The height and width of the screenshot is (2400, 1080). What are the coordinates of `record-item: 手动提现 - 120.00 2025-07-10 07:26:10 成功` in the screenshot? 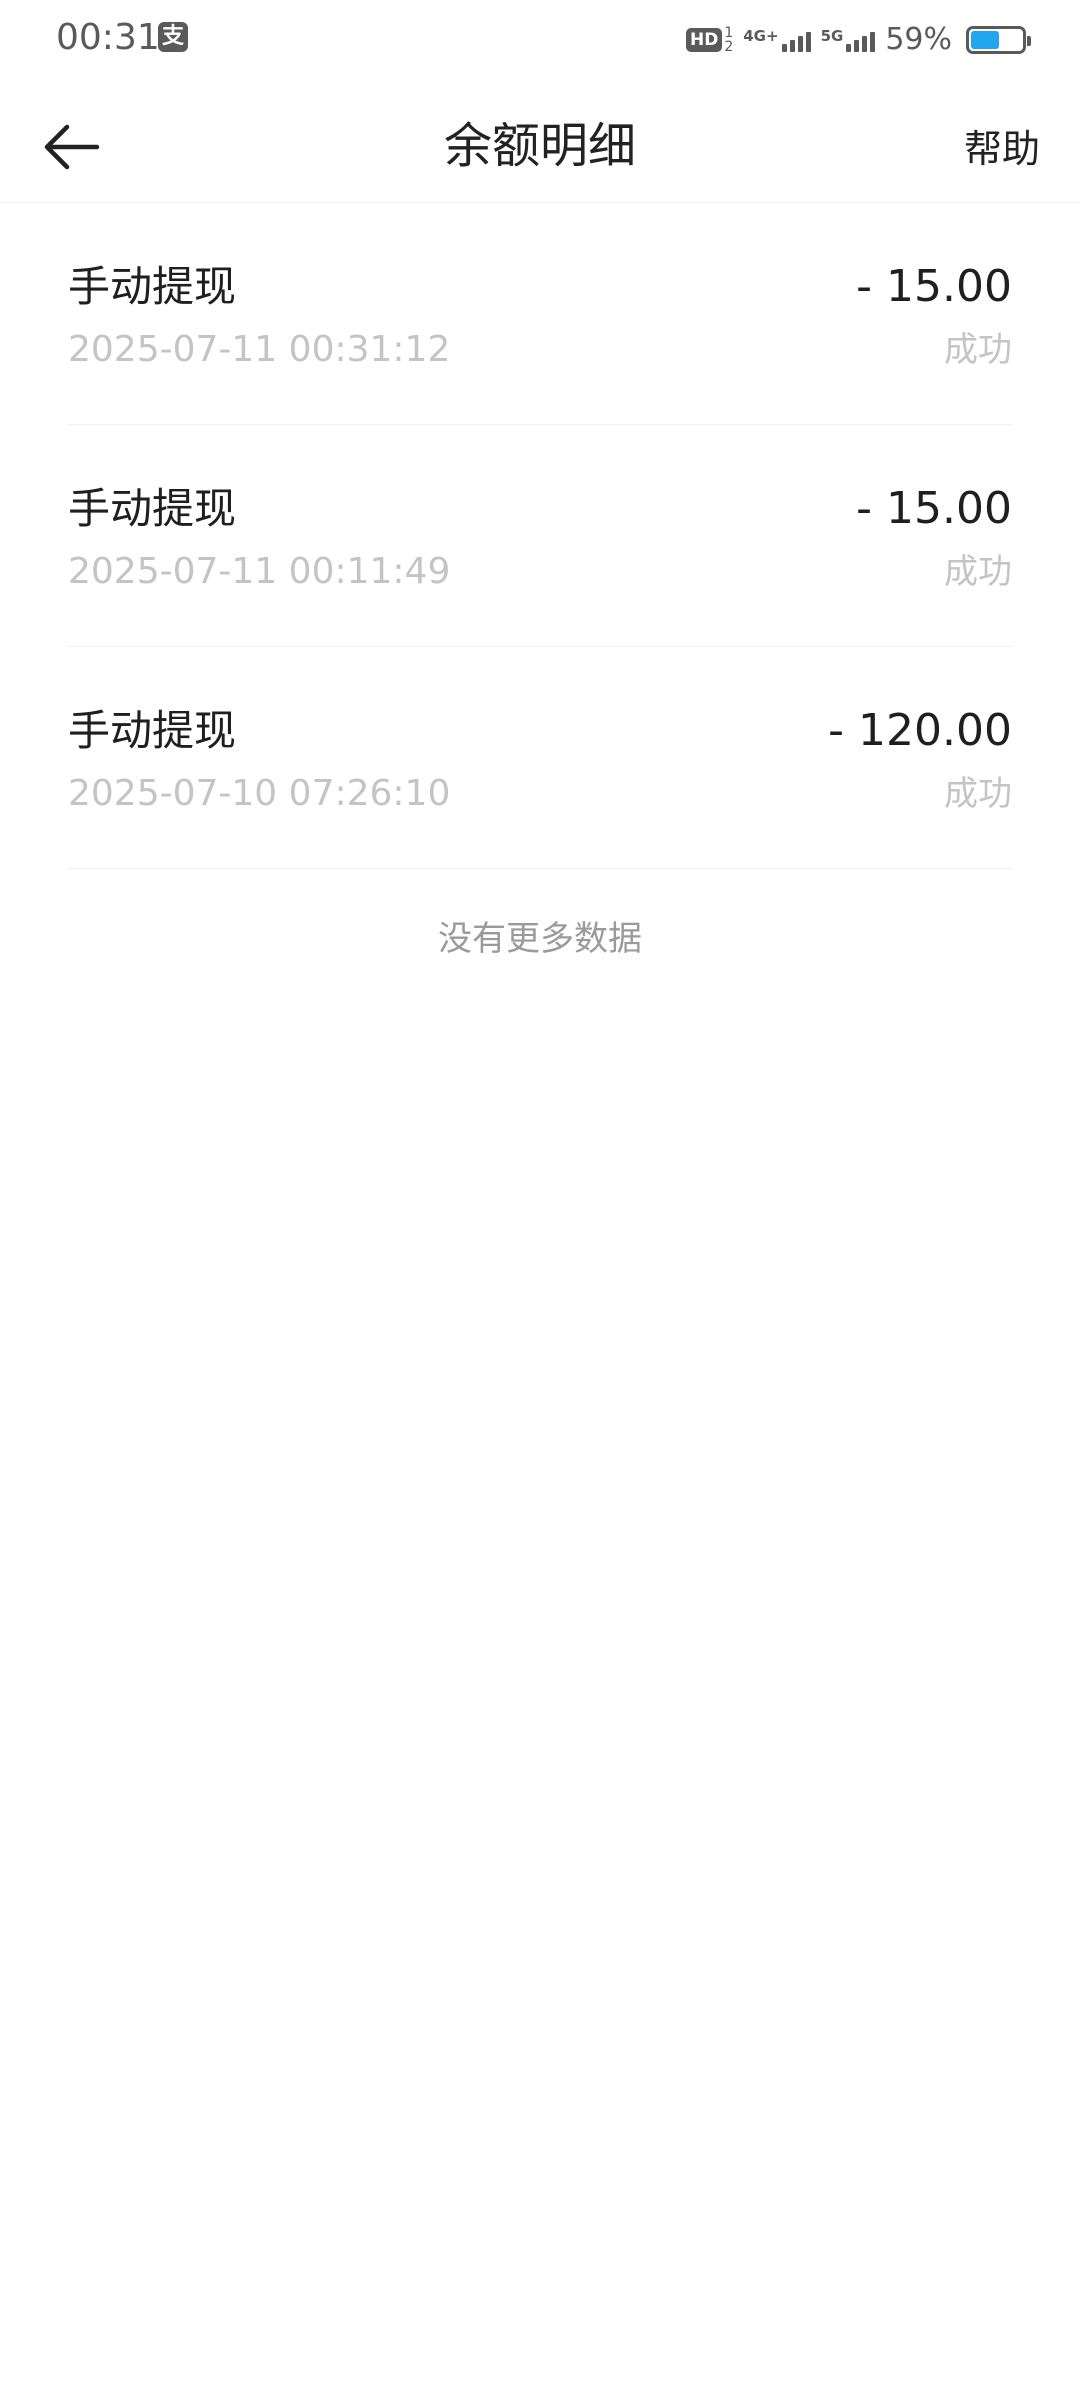 It's located at (540, 758).